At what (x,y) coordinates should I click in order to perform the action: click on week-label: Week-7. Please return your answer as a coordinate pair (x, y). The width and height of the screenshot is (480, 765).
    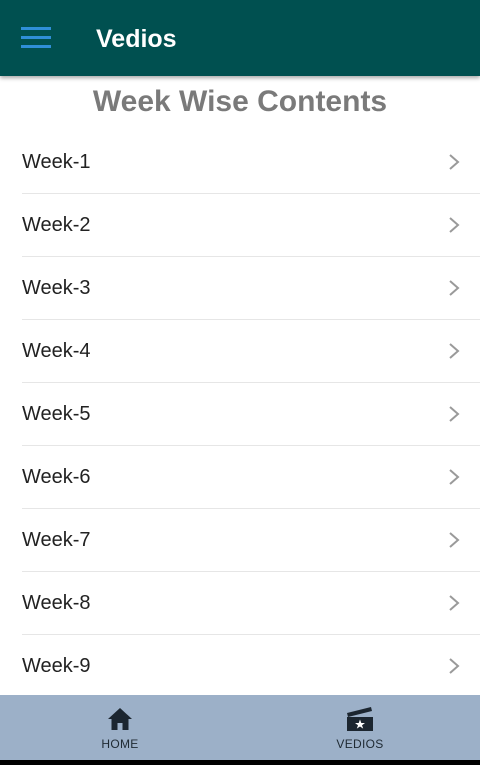
    Looking at the image, I should click on (56, 540).